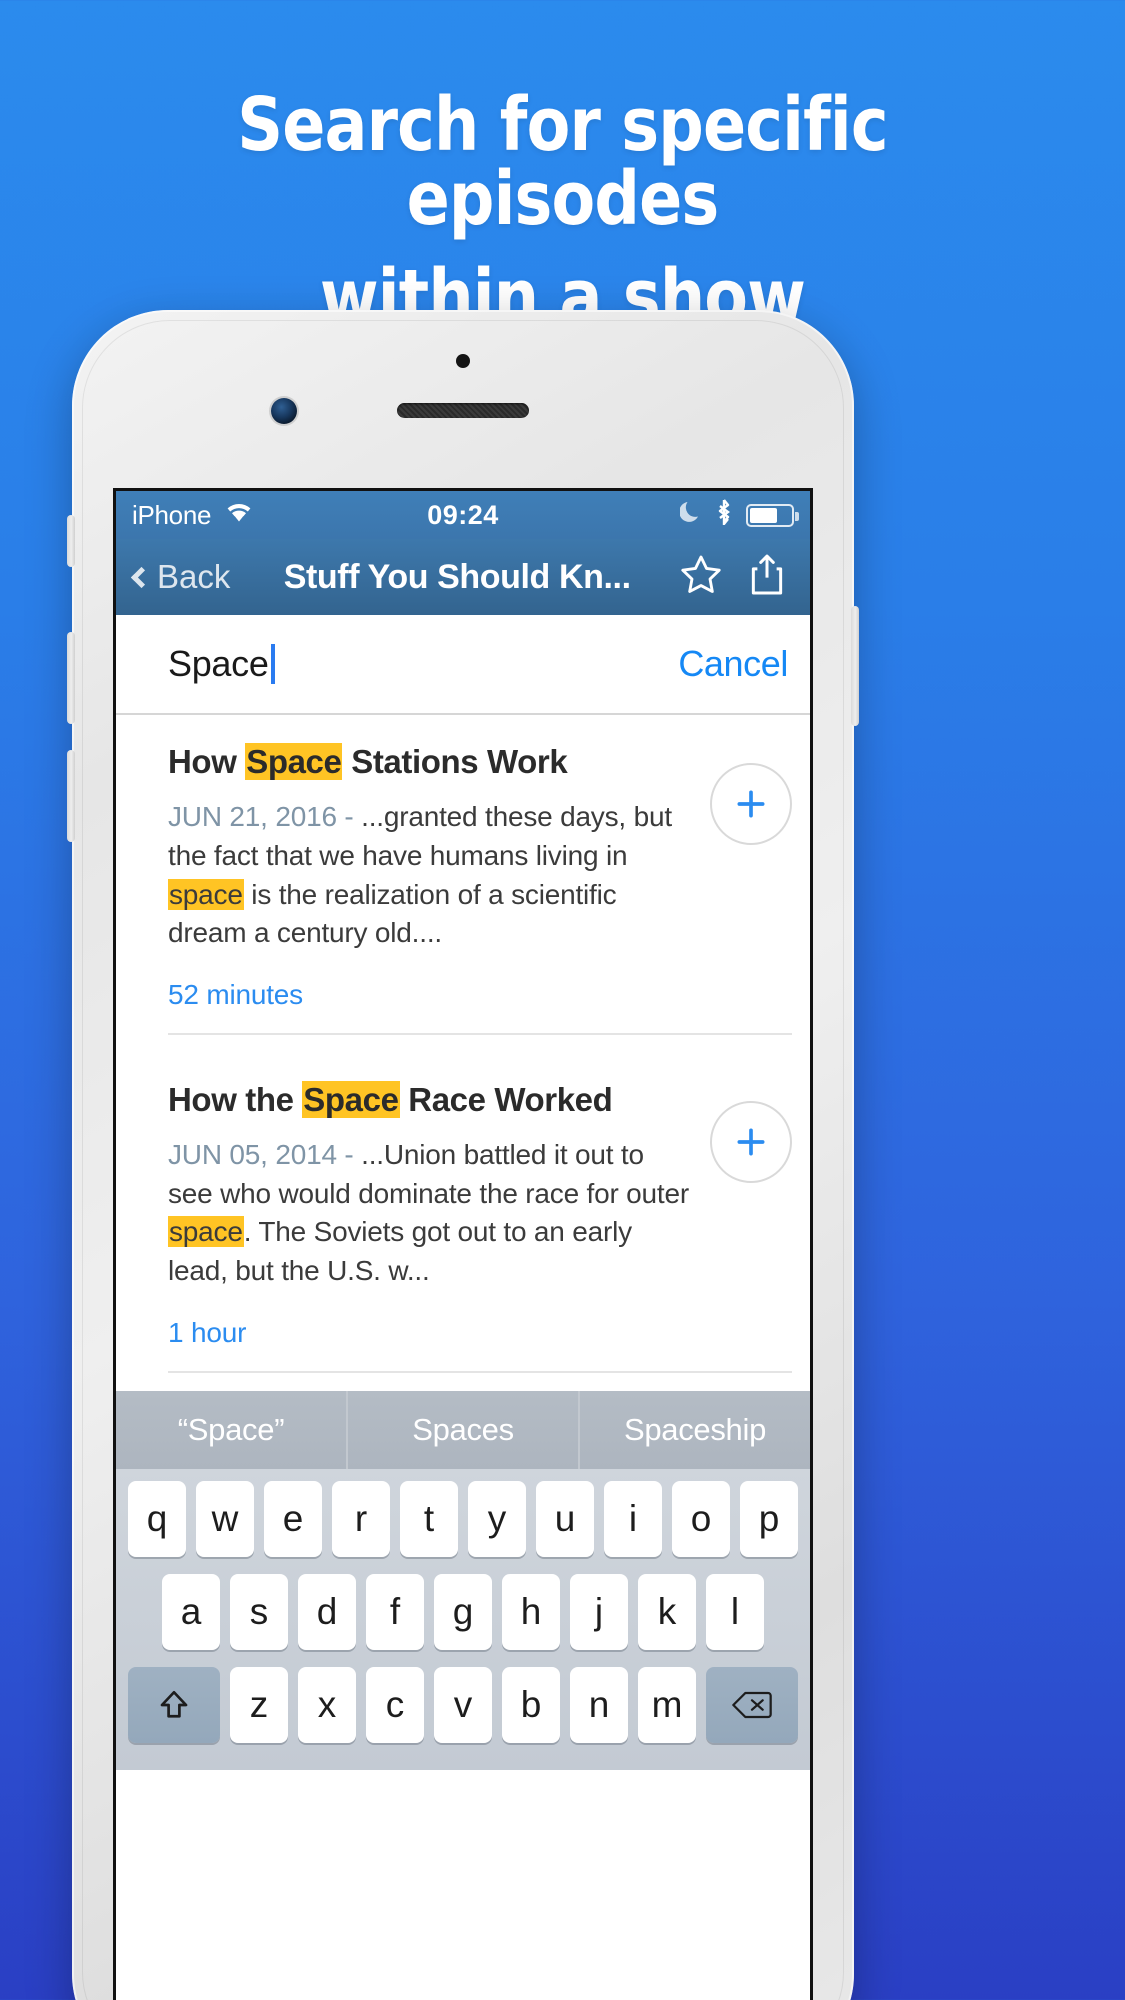 The image size is (1125, 2000). What do you see at coordinates (735, 577) in the screenshot?
I see `navigation-actions` at bounding box center [735, 577].